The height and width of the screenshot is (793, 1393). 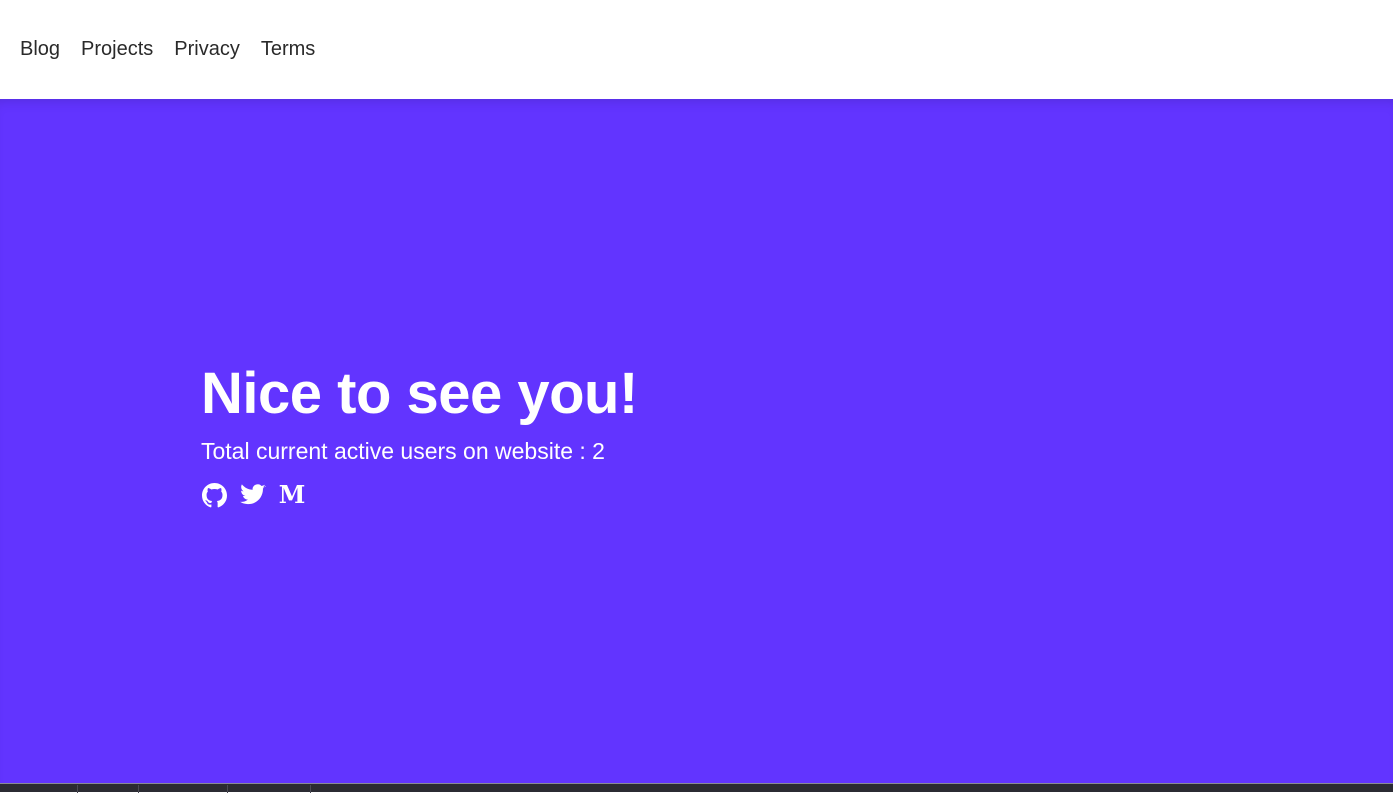 I want to click on github-icon, so click(x=214, y=494).